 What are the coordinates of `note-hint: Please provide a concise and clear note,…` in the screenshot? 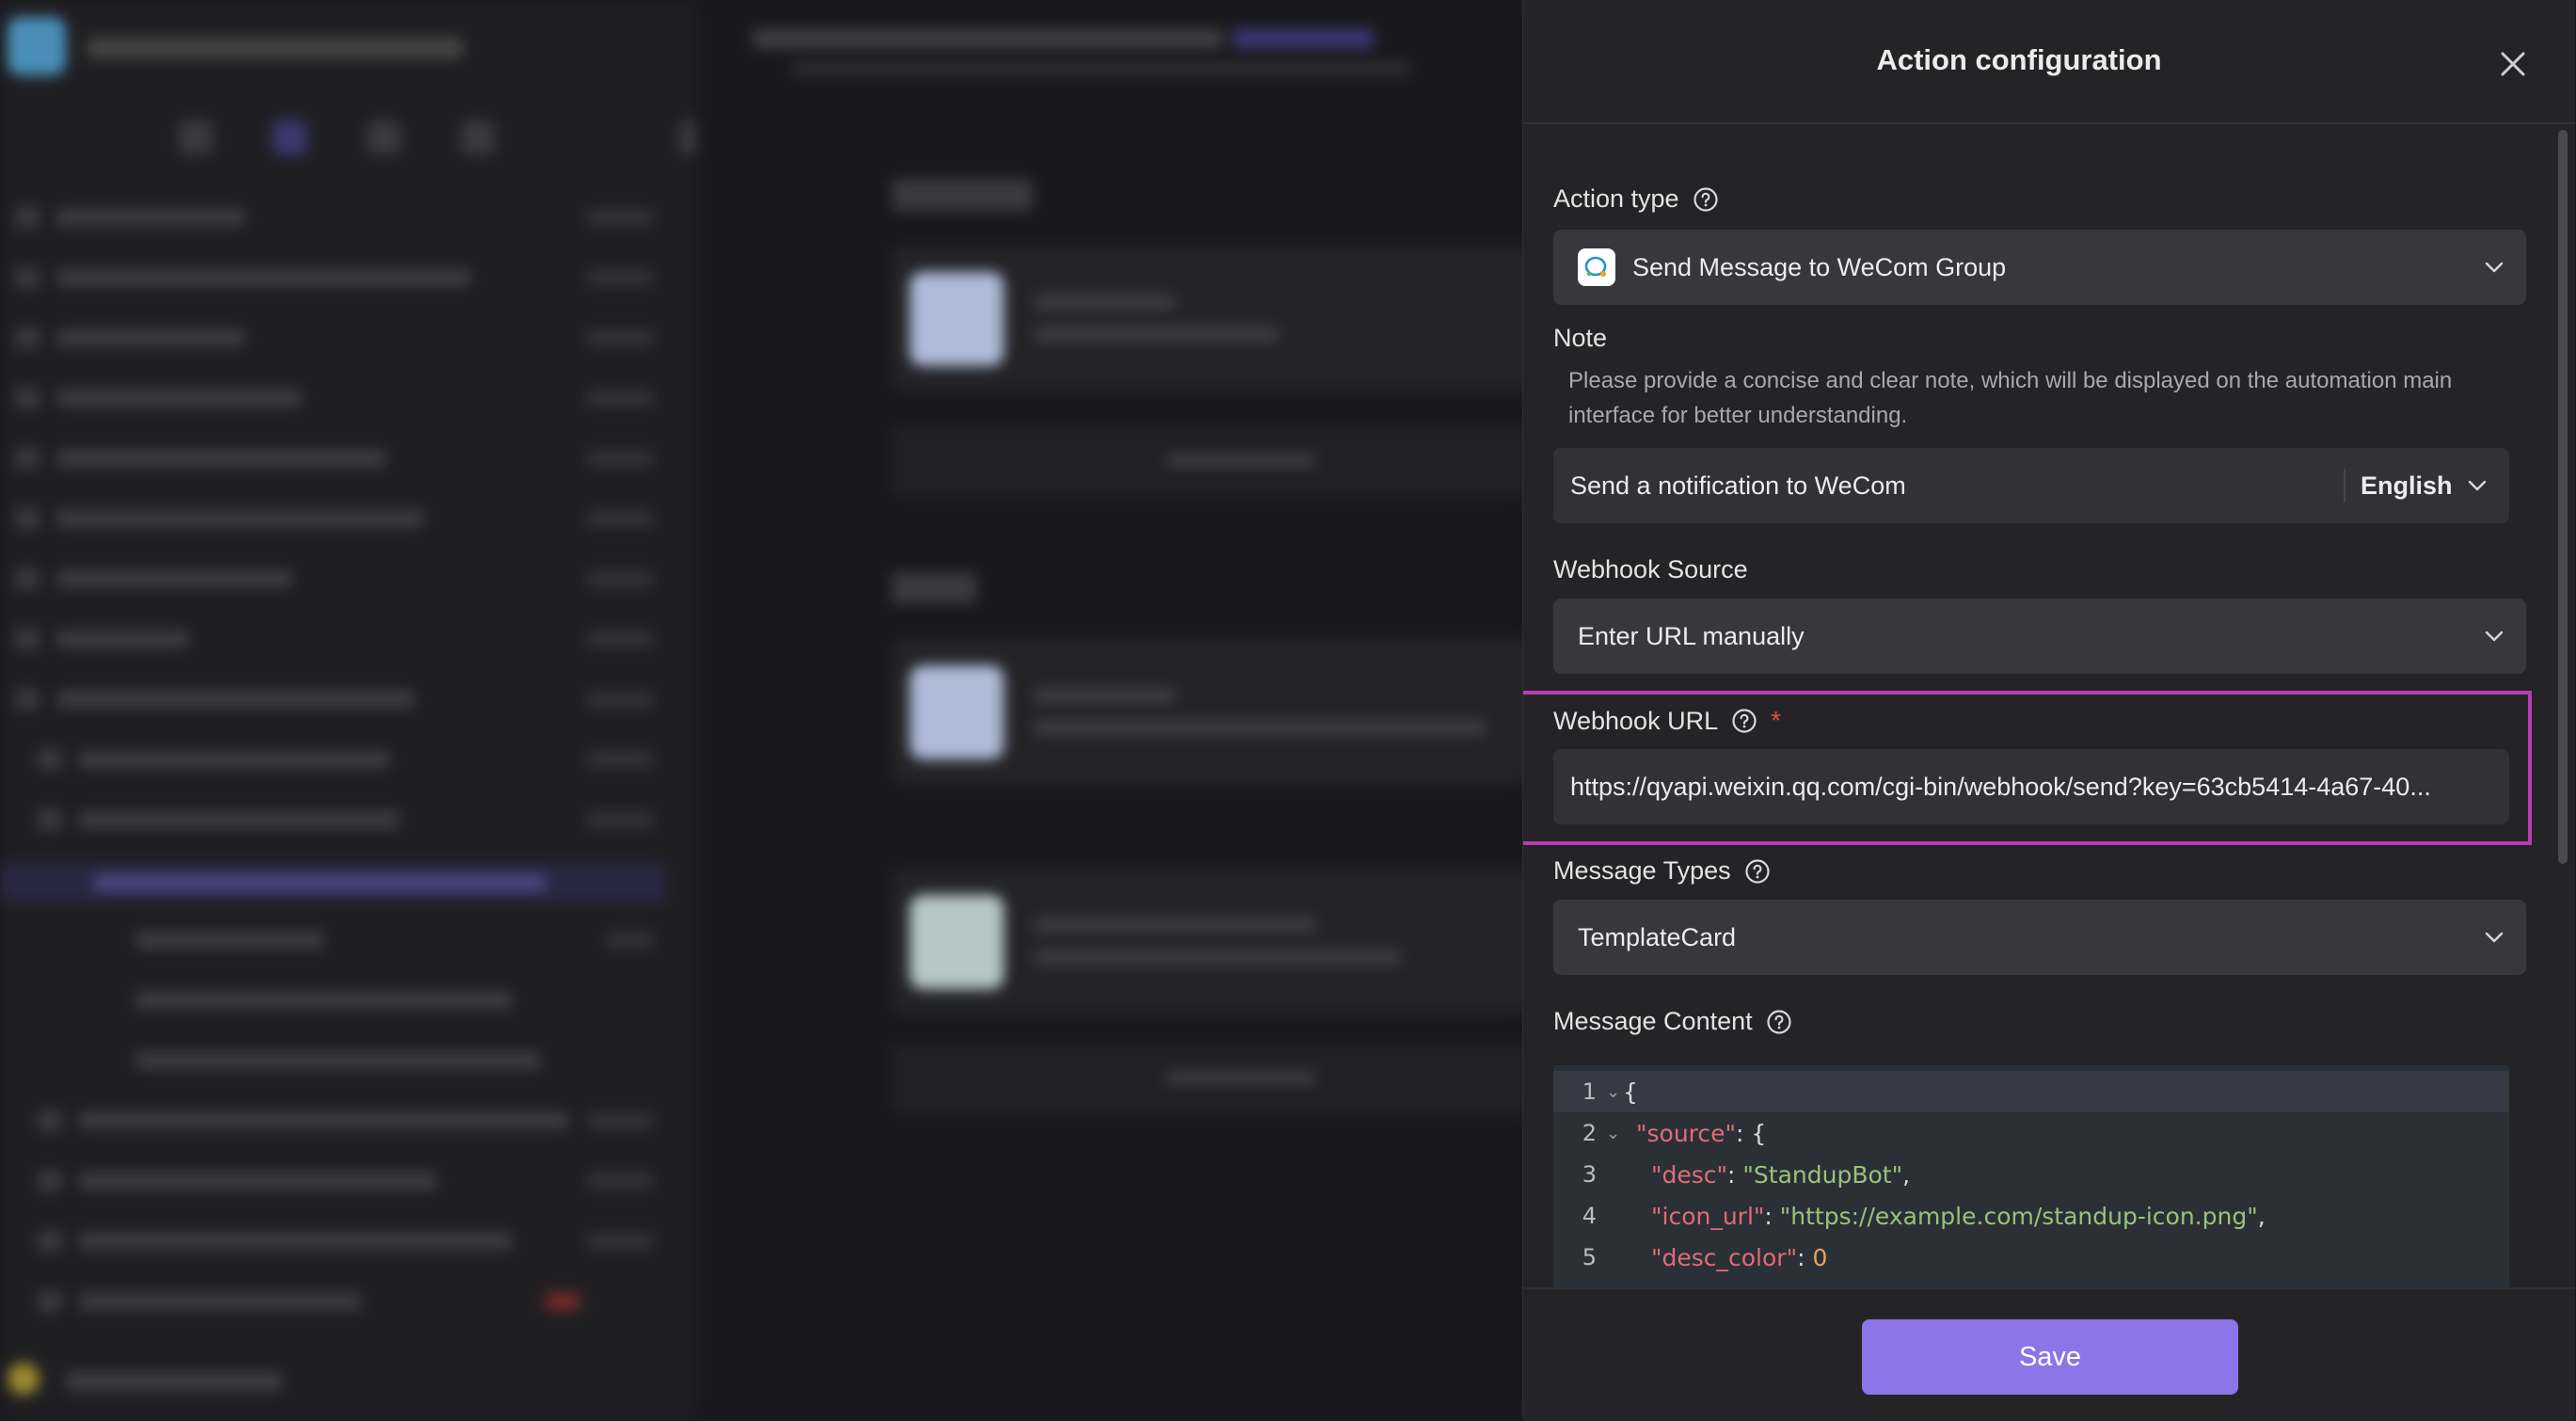 It's located at (2010, 398).